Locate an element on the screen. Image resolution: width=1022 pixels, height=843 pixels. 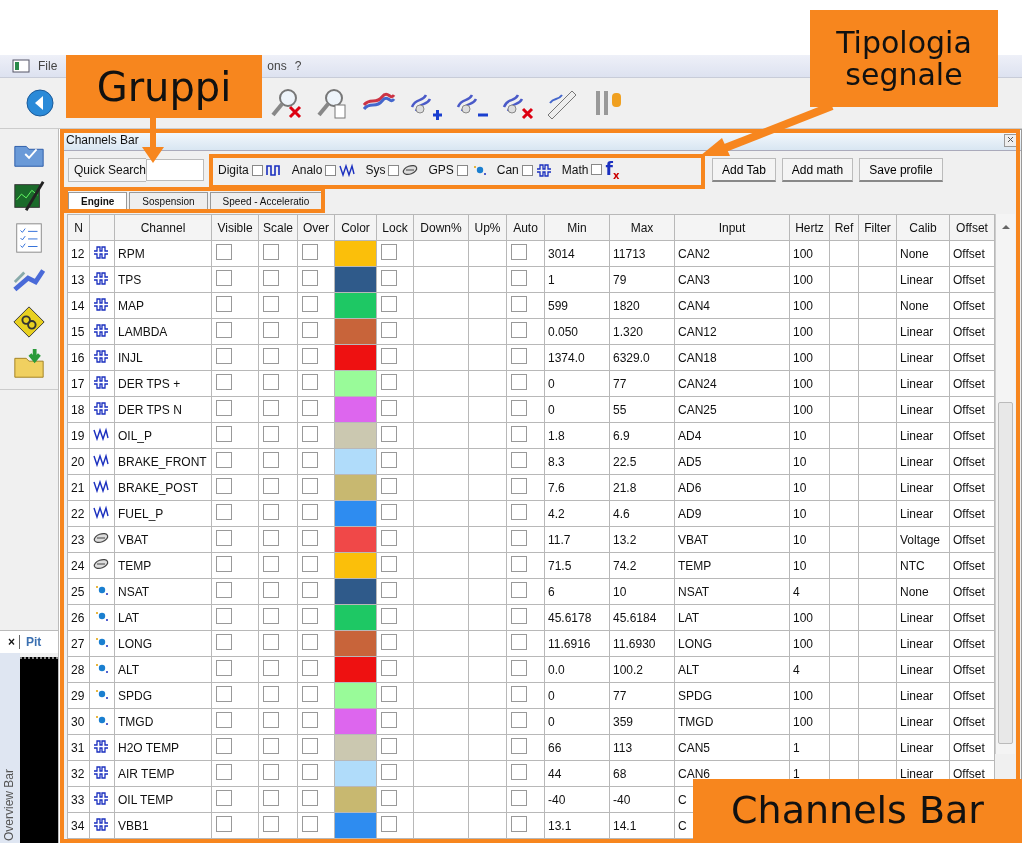
panel-tab: Pit is located at coordinates (30, 642).